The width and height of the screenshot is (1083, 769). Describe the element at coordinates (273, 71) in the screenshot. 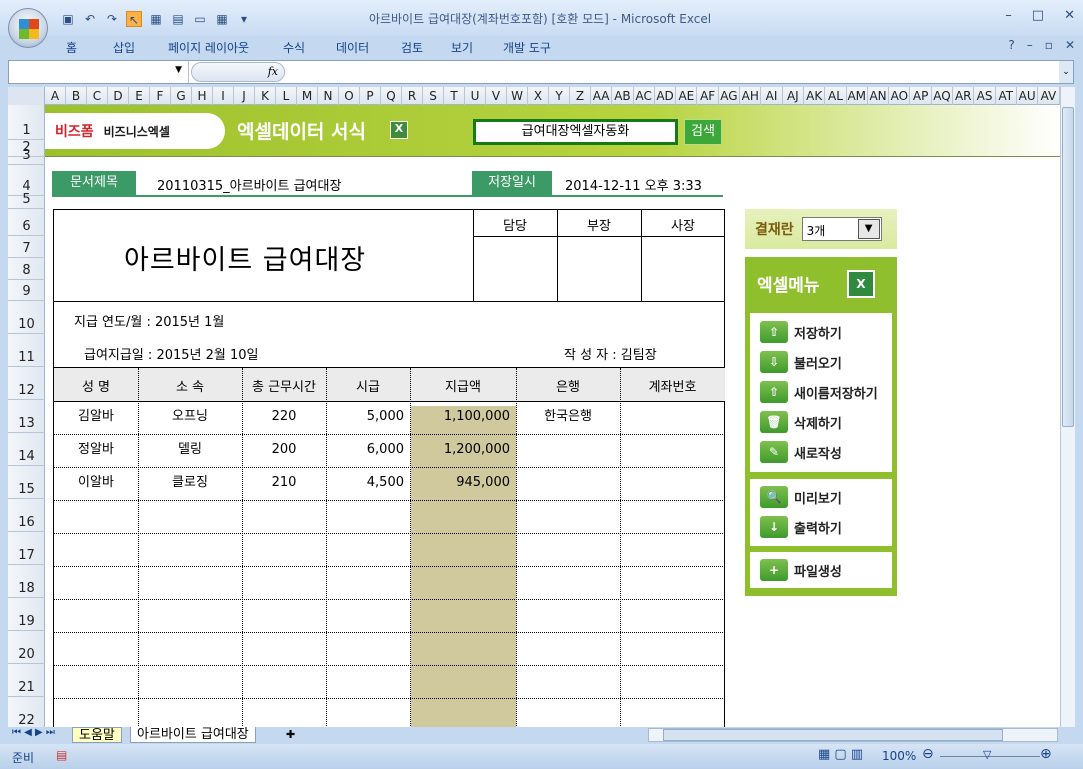

I see `fx-icon: fx` at that location.